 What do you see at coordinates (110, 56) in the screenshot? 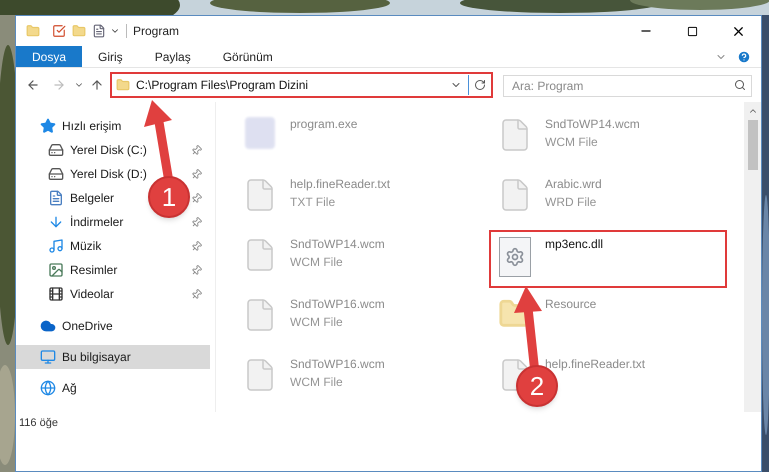
I see `ribbon-tab: Giriş` at bounding box center [110, 56].